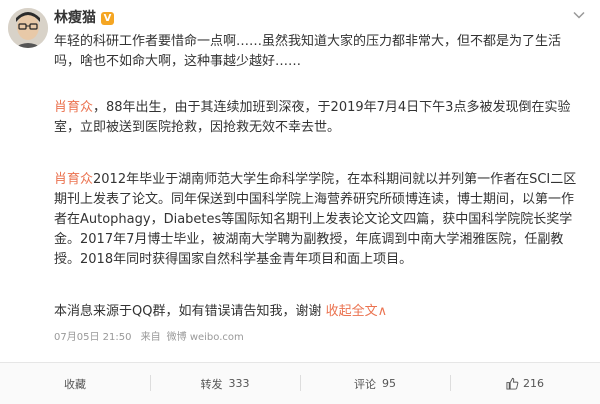  Describe the element at coordinates (205, 337) in the screenshot. I see `post-source: 微博 weibo.com` at that location.